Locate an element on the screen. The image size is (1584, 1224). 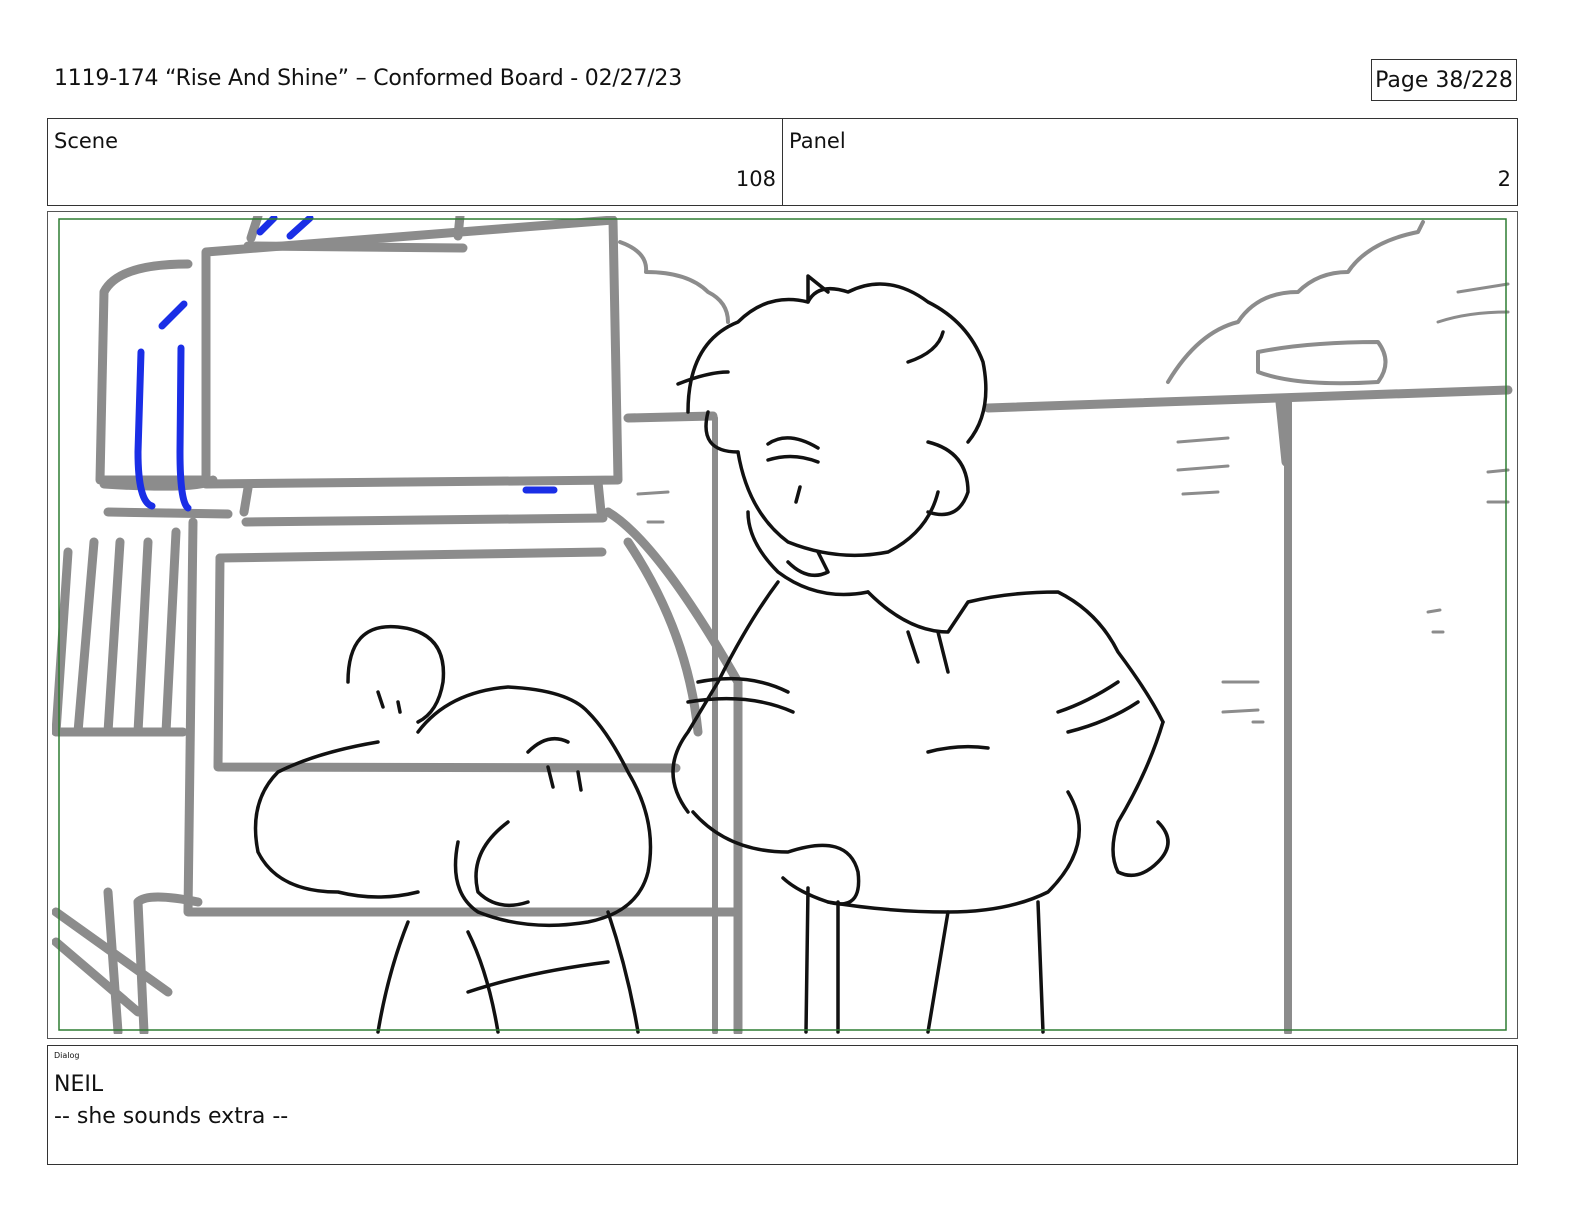
panel-label: Panel is located at coordinates (817, 141).